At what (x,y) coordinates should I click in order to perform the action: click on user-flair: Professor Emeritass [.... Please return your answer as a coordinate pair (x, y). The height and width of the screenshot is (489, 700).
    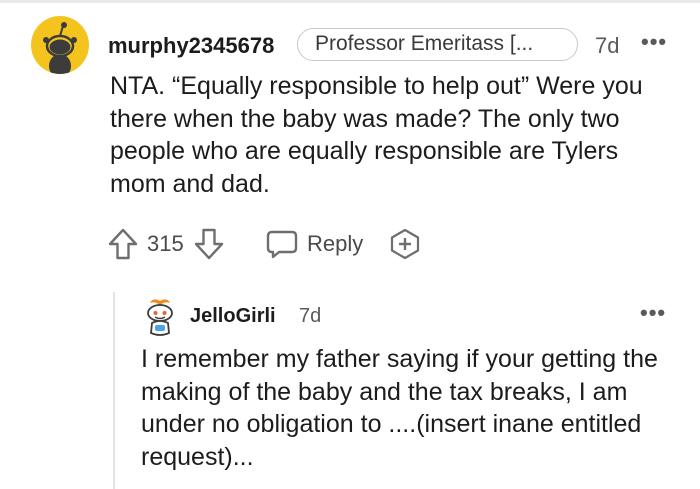
    Looking at the image, I should click on (437, 44).